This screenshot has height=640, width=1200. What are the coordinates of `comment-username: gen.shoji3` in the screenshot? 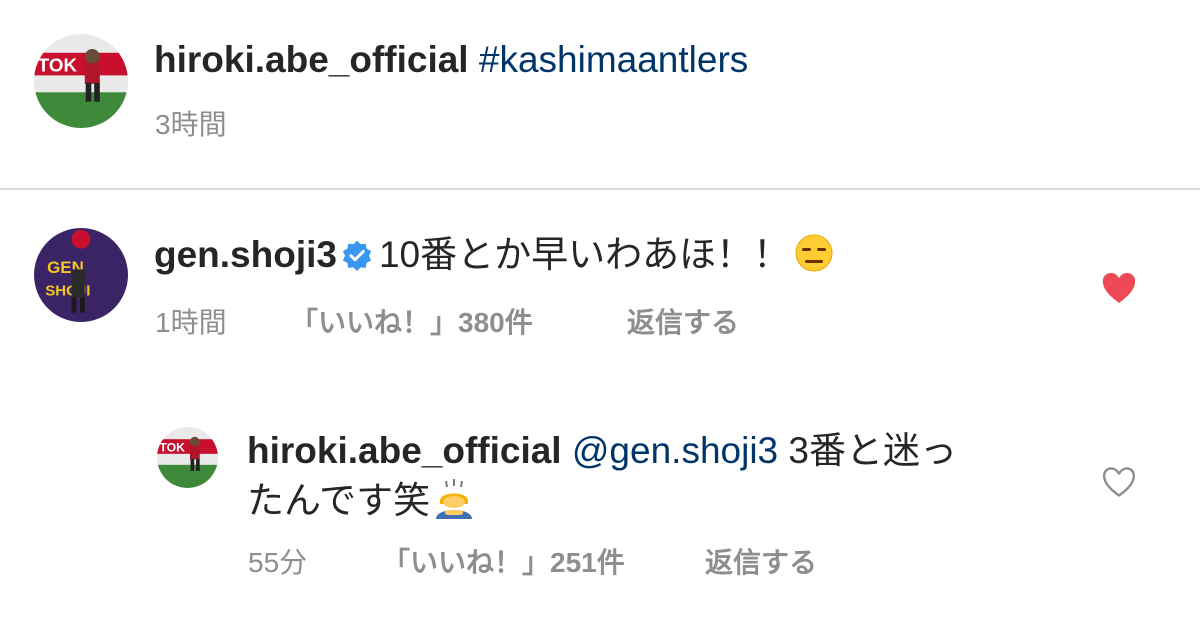 It's located at (245, 254).